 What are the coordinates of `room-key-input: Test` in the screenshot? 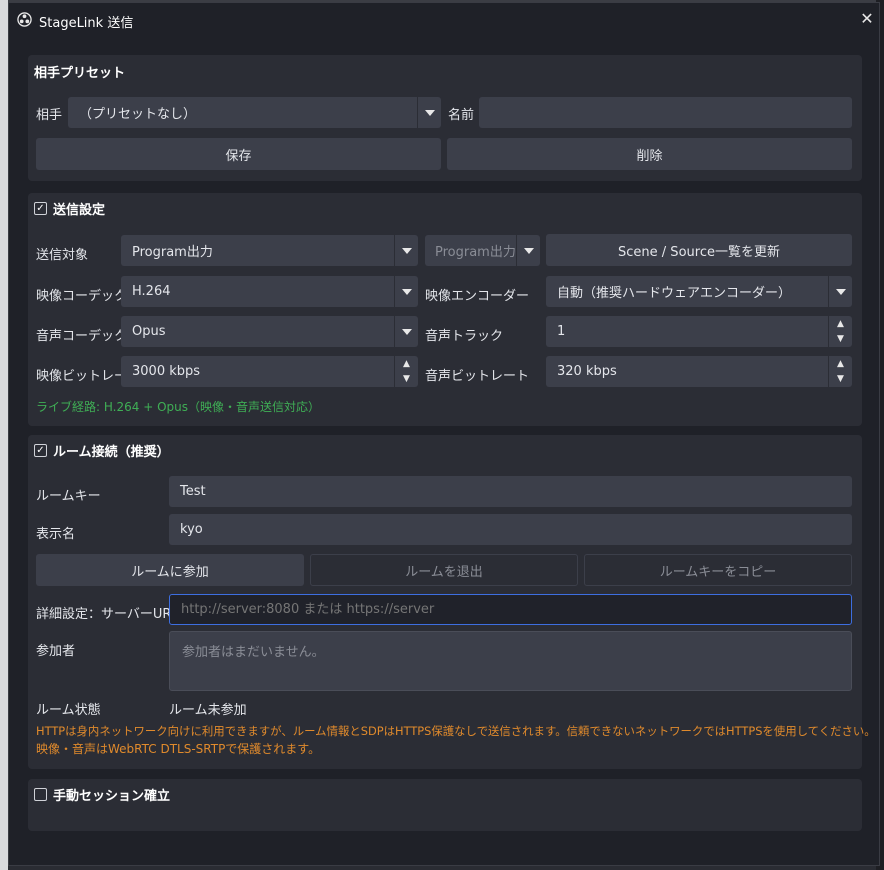 It's located at (510, 491).